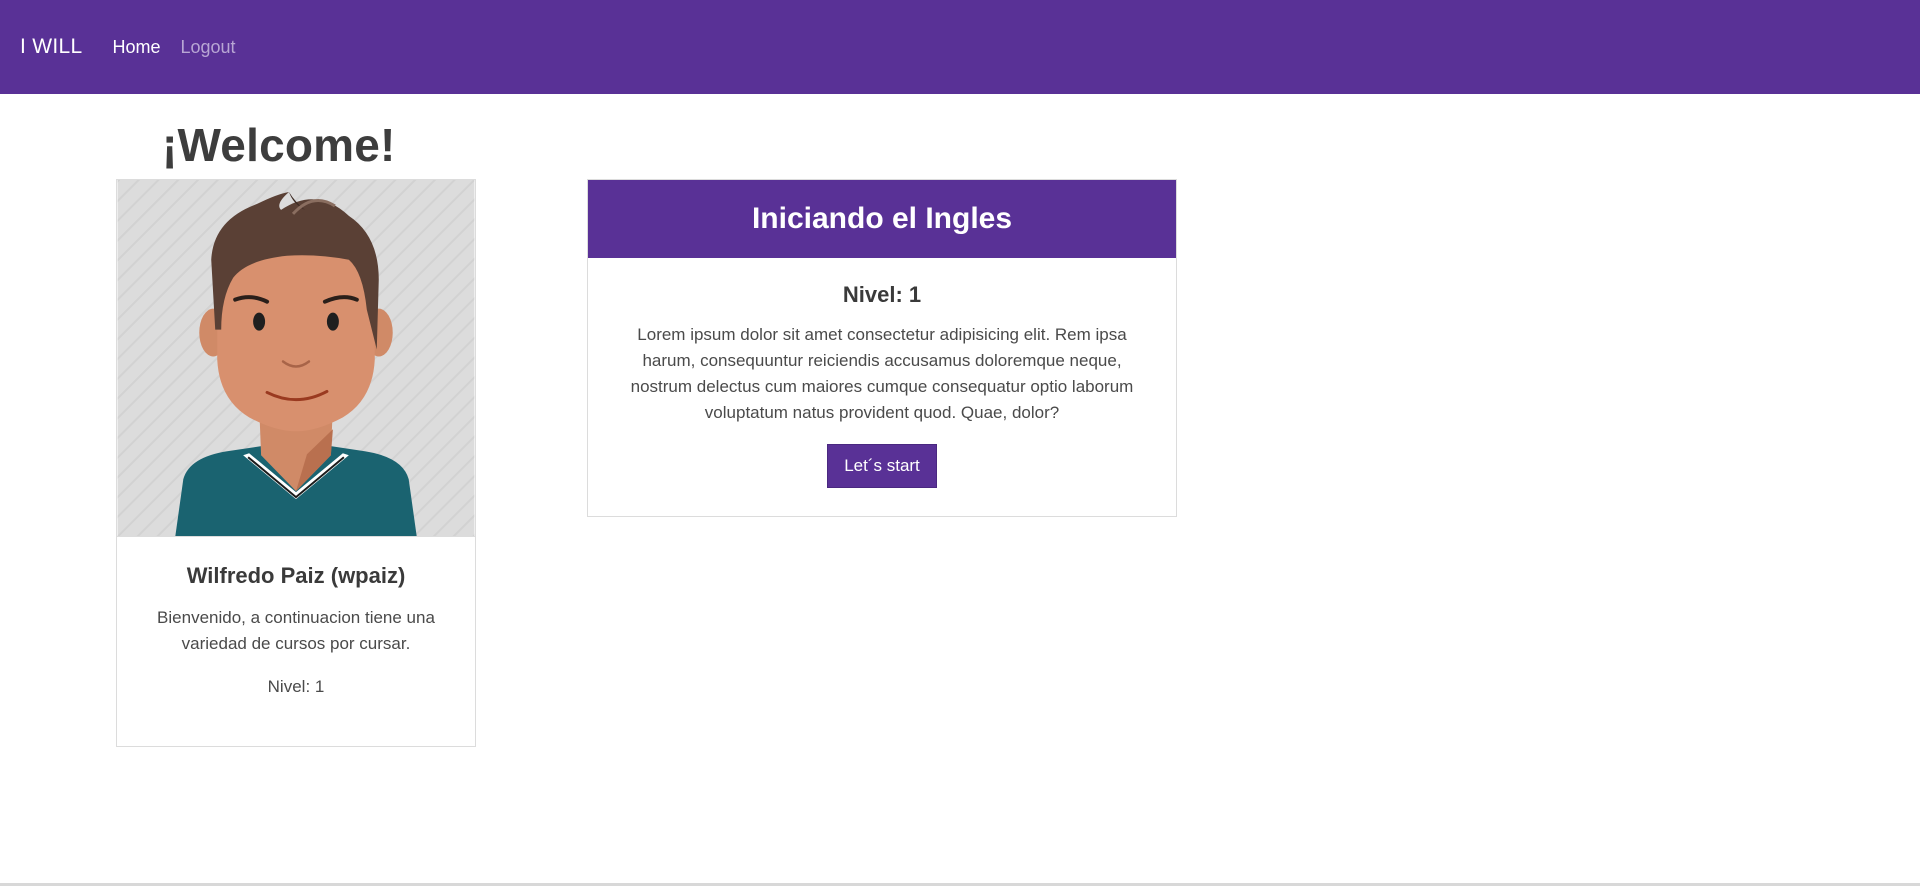  I want to click on top-navbar: I WILL Home Logout, so click(960, 47).